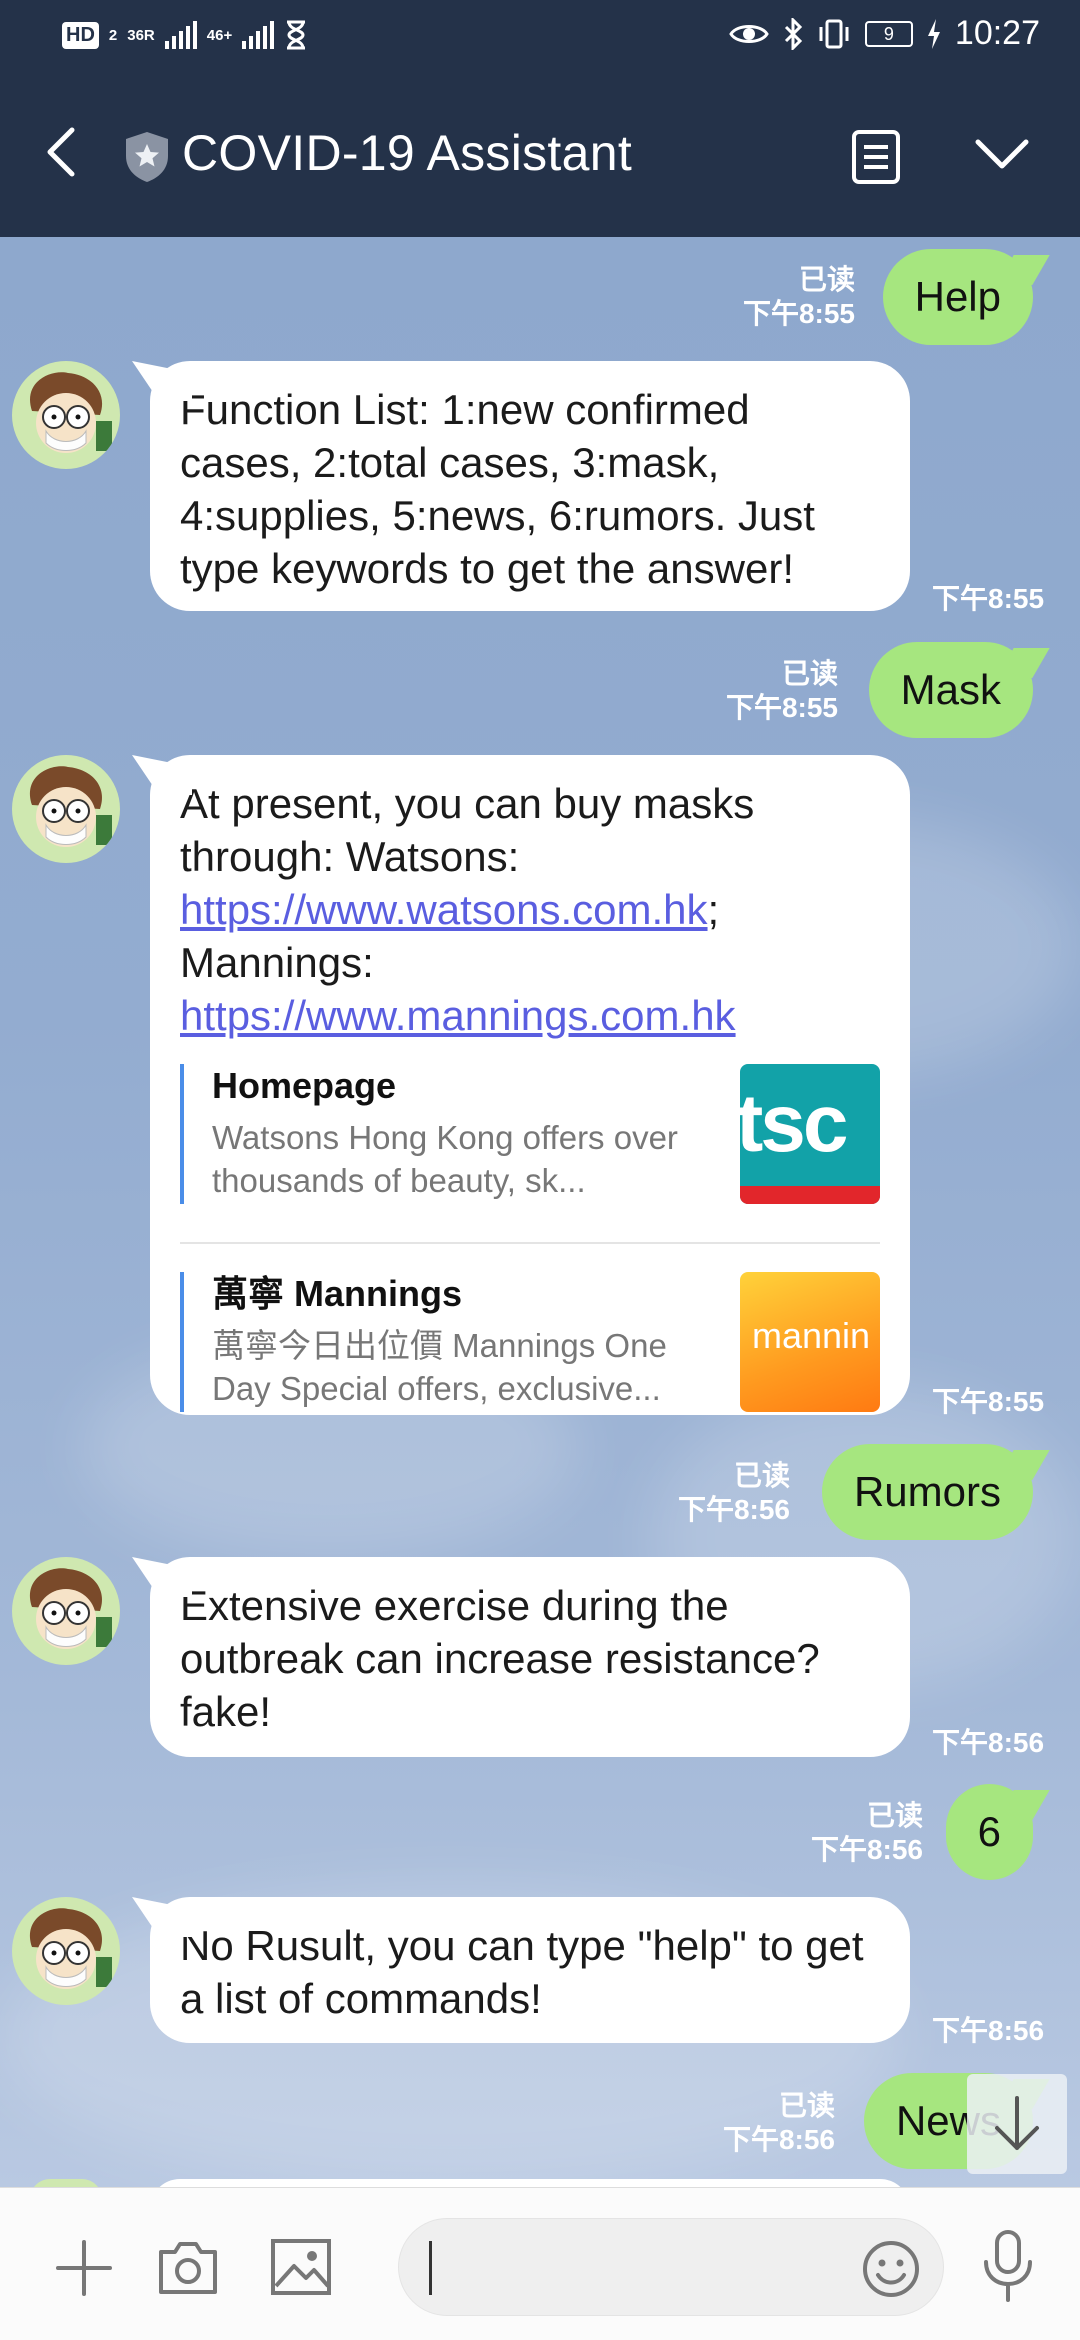 The height and width of the screenshot is (2340, 1080). I want to click on avatar-peek, so click(66, 2183).